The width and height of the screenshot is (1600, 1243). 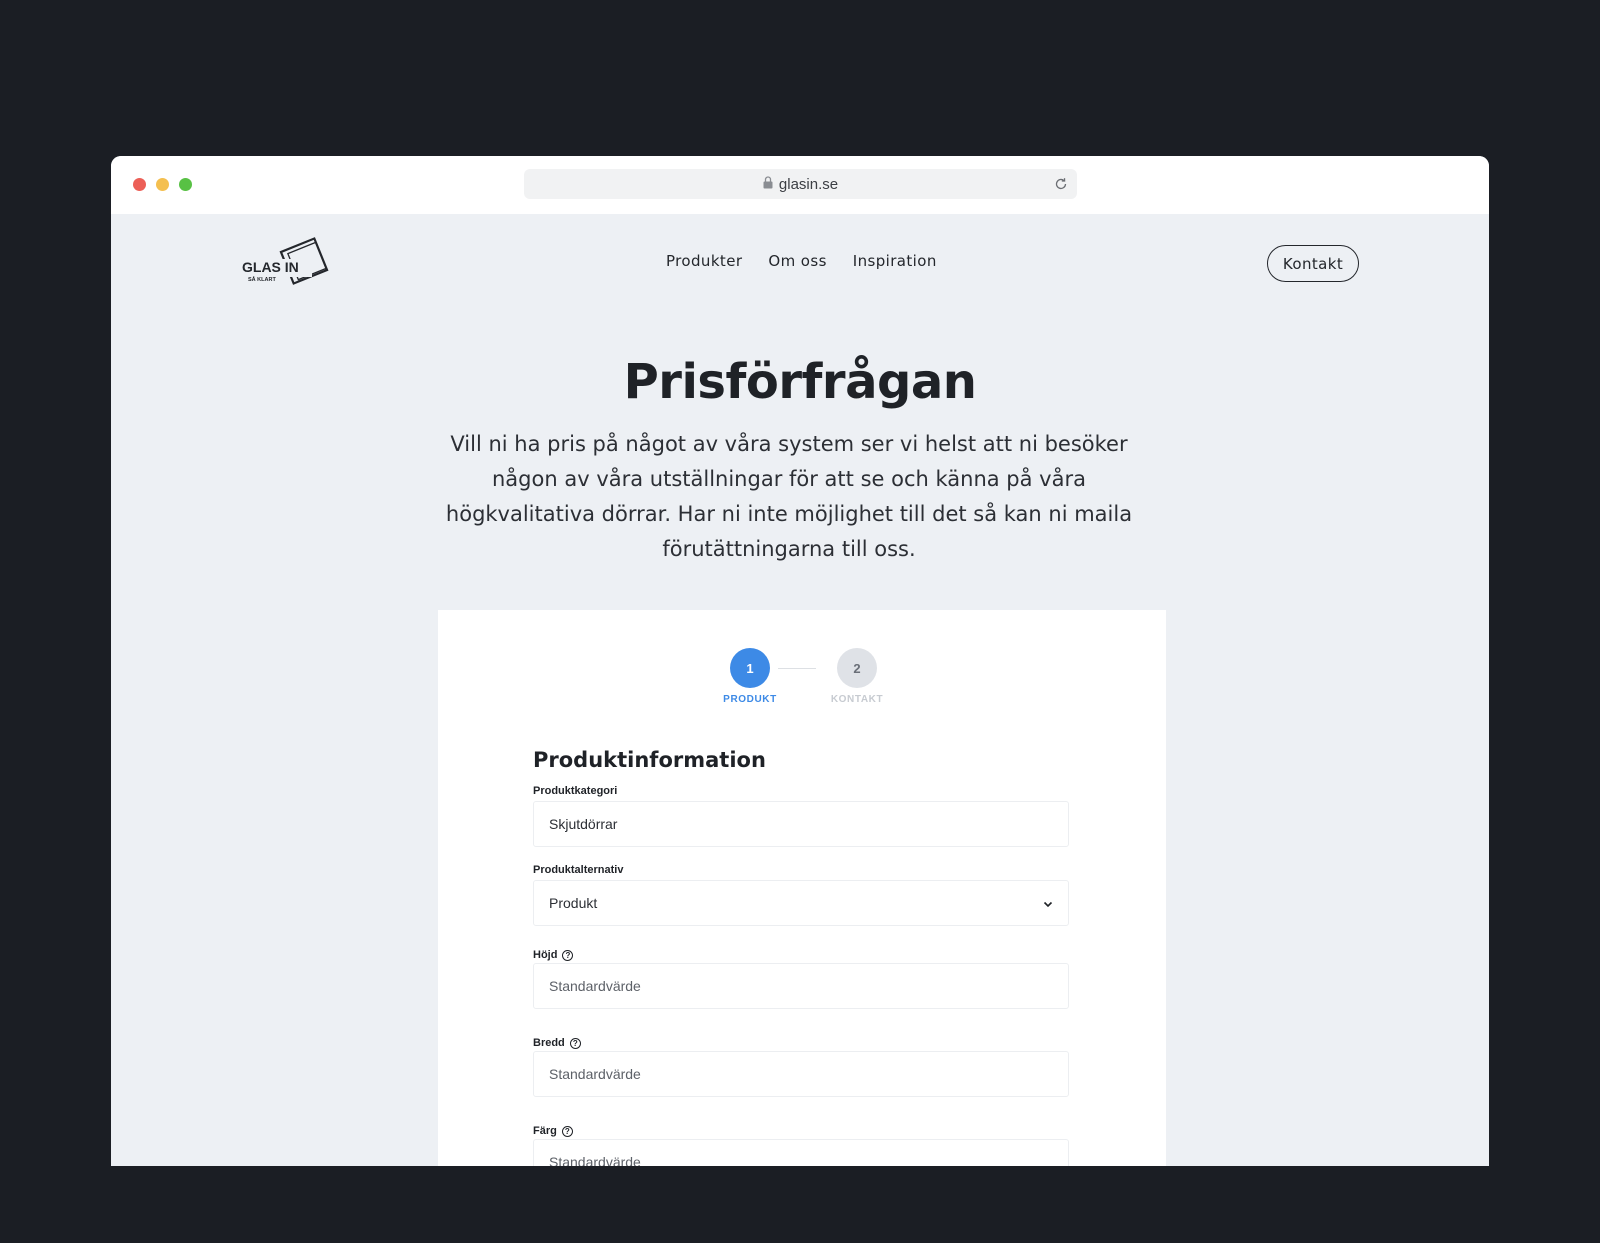 I want to click on width-input: Standardvärde, so click(x=801, y=1074).